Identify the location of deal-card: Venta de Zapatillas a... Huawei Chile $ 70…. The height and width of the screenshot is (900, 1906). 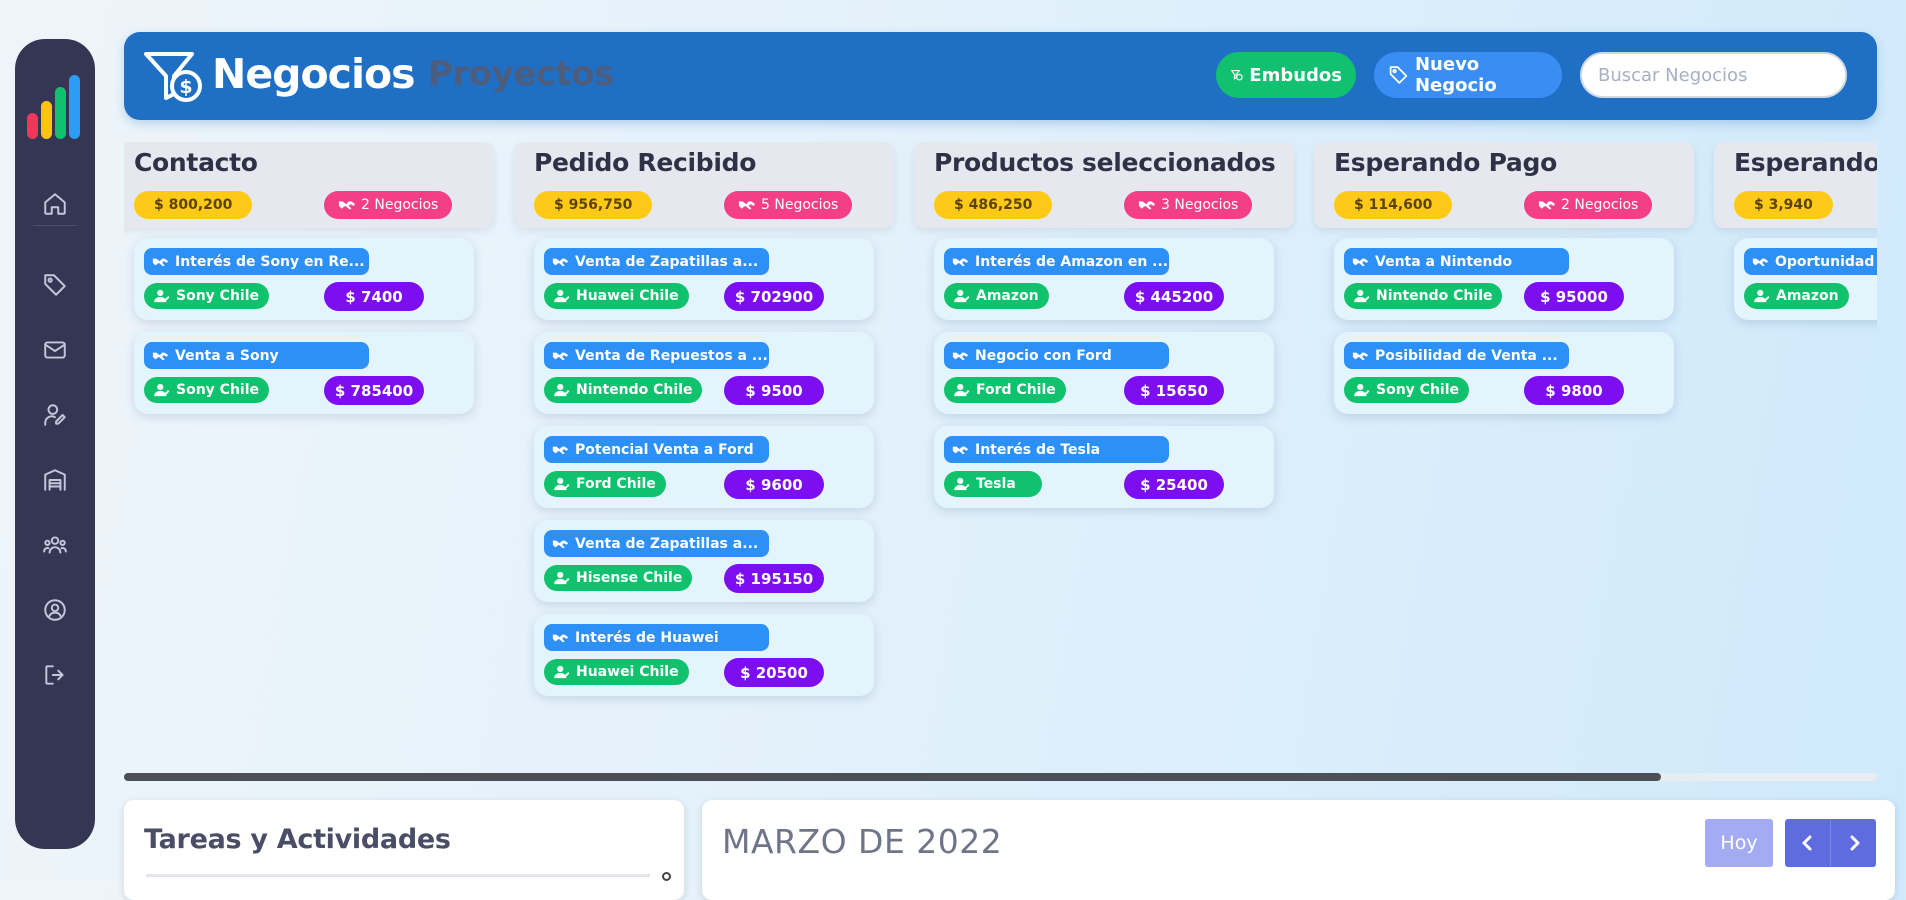
(704, 279).